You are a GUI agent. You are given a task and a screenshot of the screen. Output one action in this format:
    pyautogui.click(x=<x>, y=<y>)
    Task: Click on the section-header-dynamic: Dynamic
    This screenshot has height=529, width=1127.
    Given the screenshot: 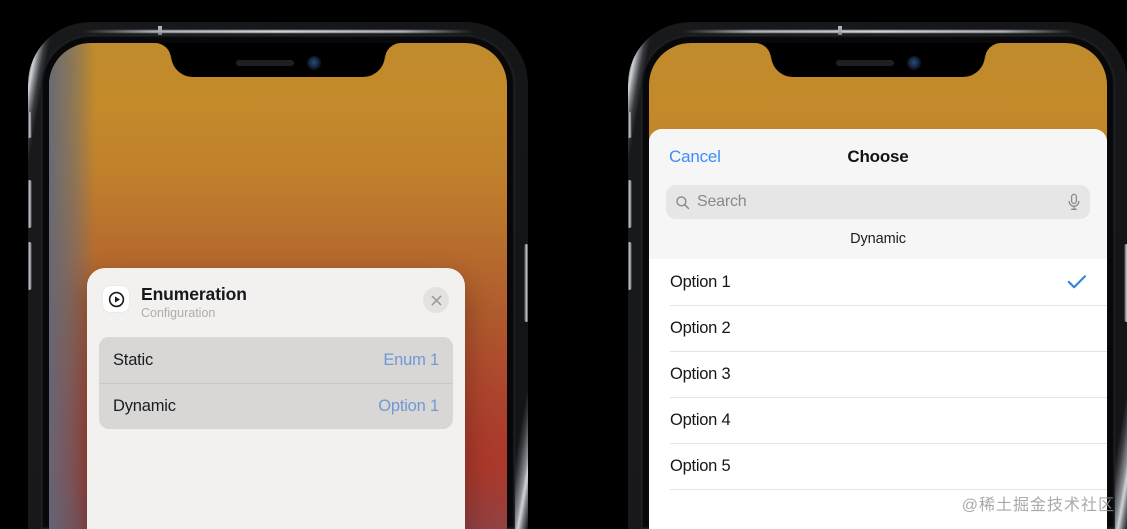 What is the action you would take?
    pyautogui.click(x=878, y=239)
    